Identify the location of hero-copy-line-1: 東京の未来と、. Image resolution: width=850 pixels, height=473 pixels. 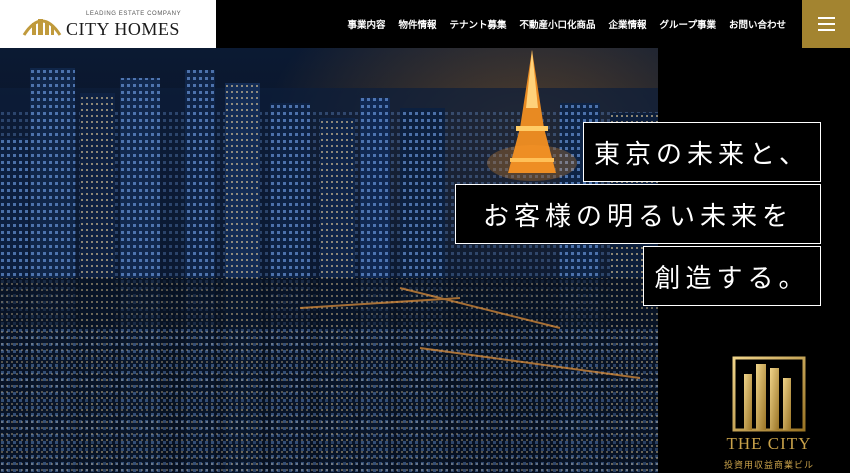
(702, 152).